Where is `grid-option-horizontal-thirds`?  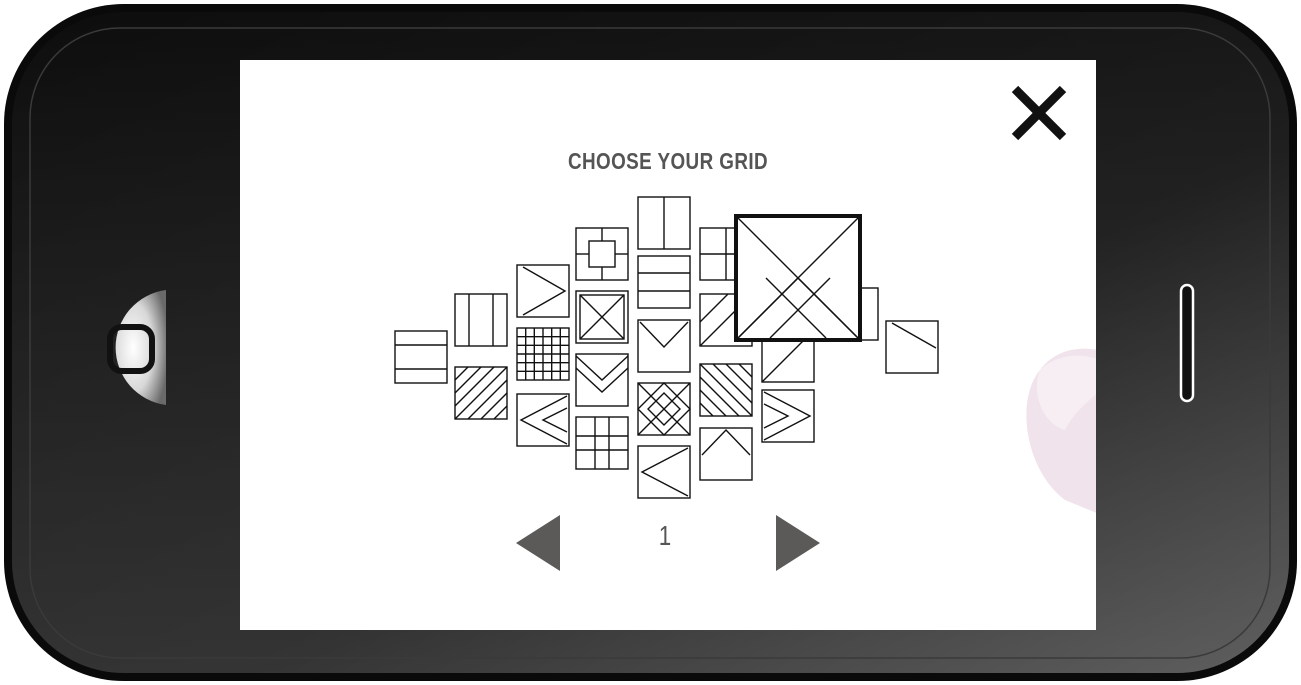 grid-option-horizontal-thirds is located at coordinates (664, 282).